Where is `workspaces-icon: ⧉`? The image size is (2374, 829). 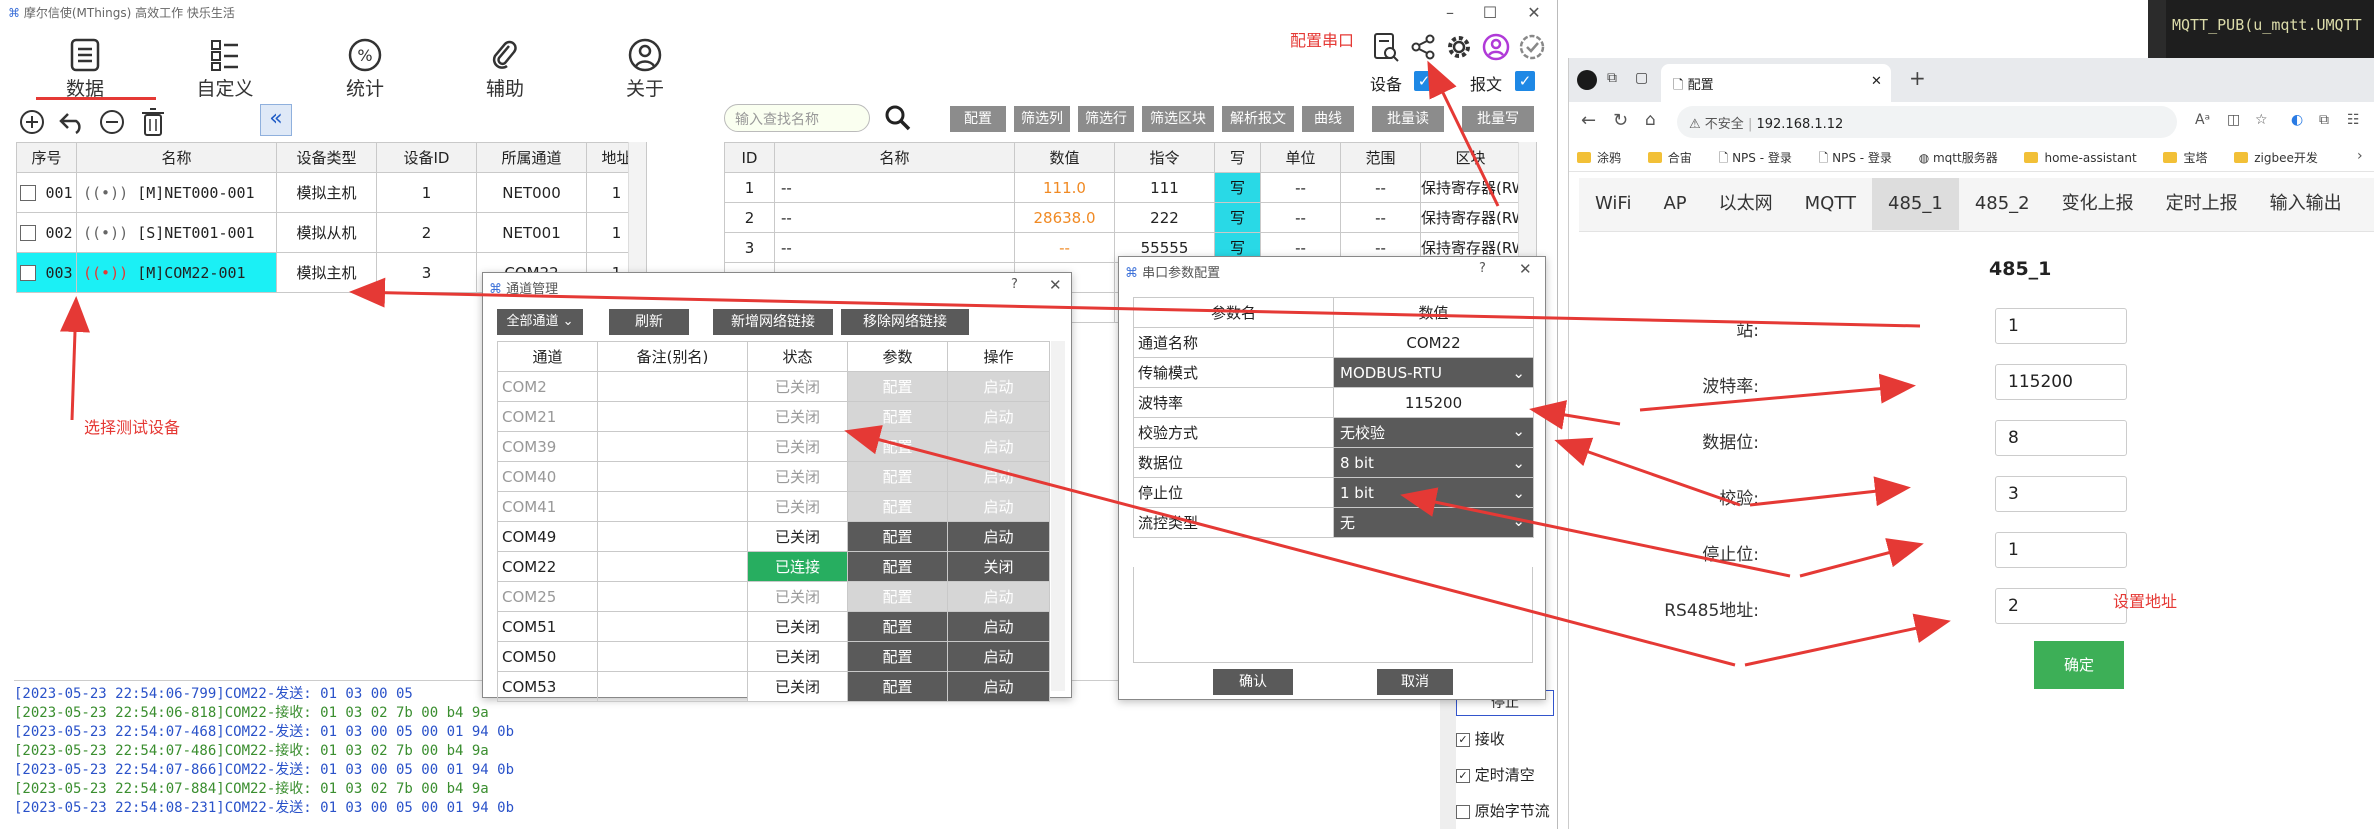
workspaces-icon: ⧉ is located at coordinates (1612, 78).